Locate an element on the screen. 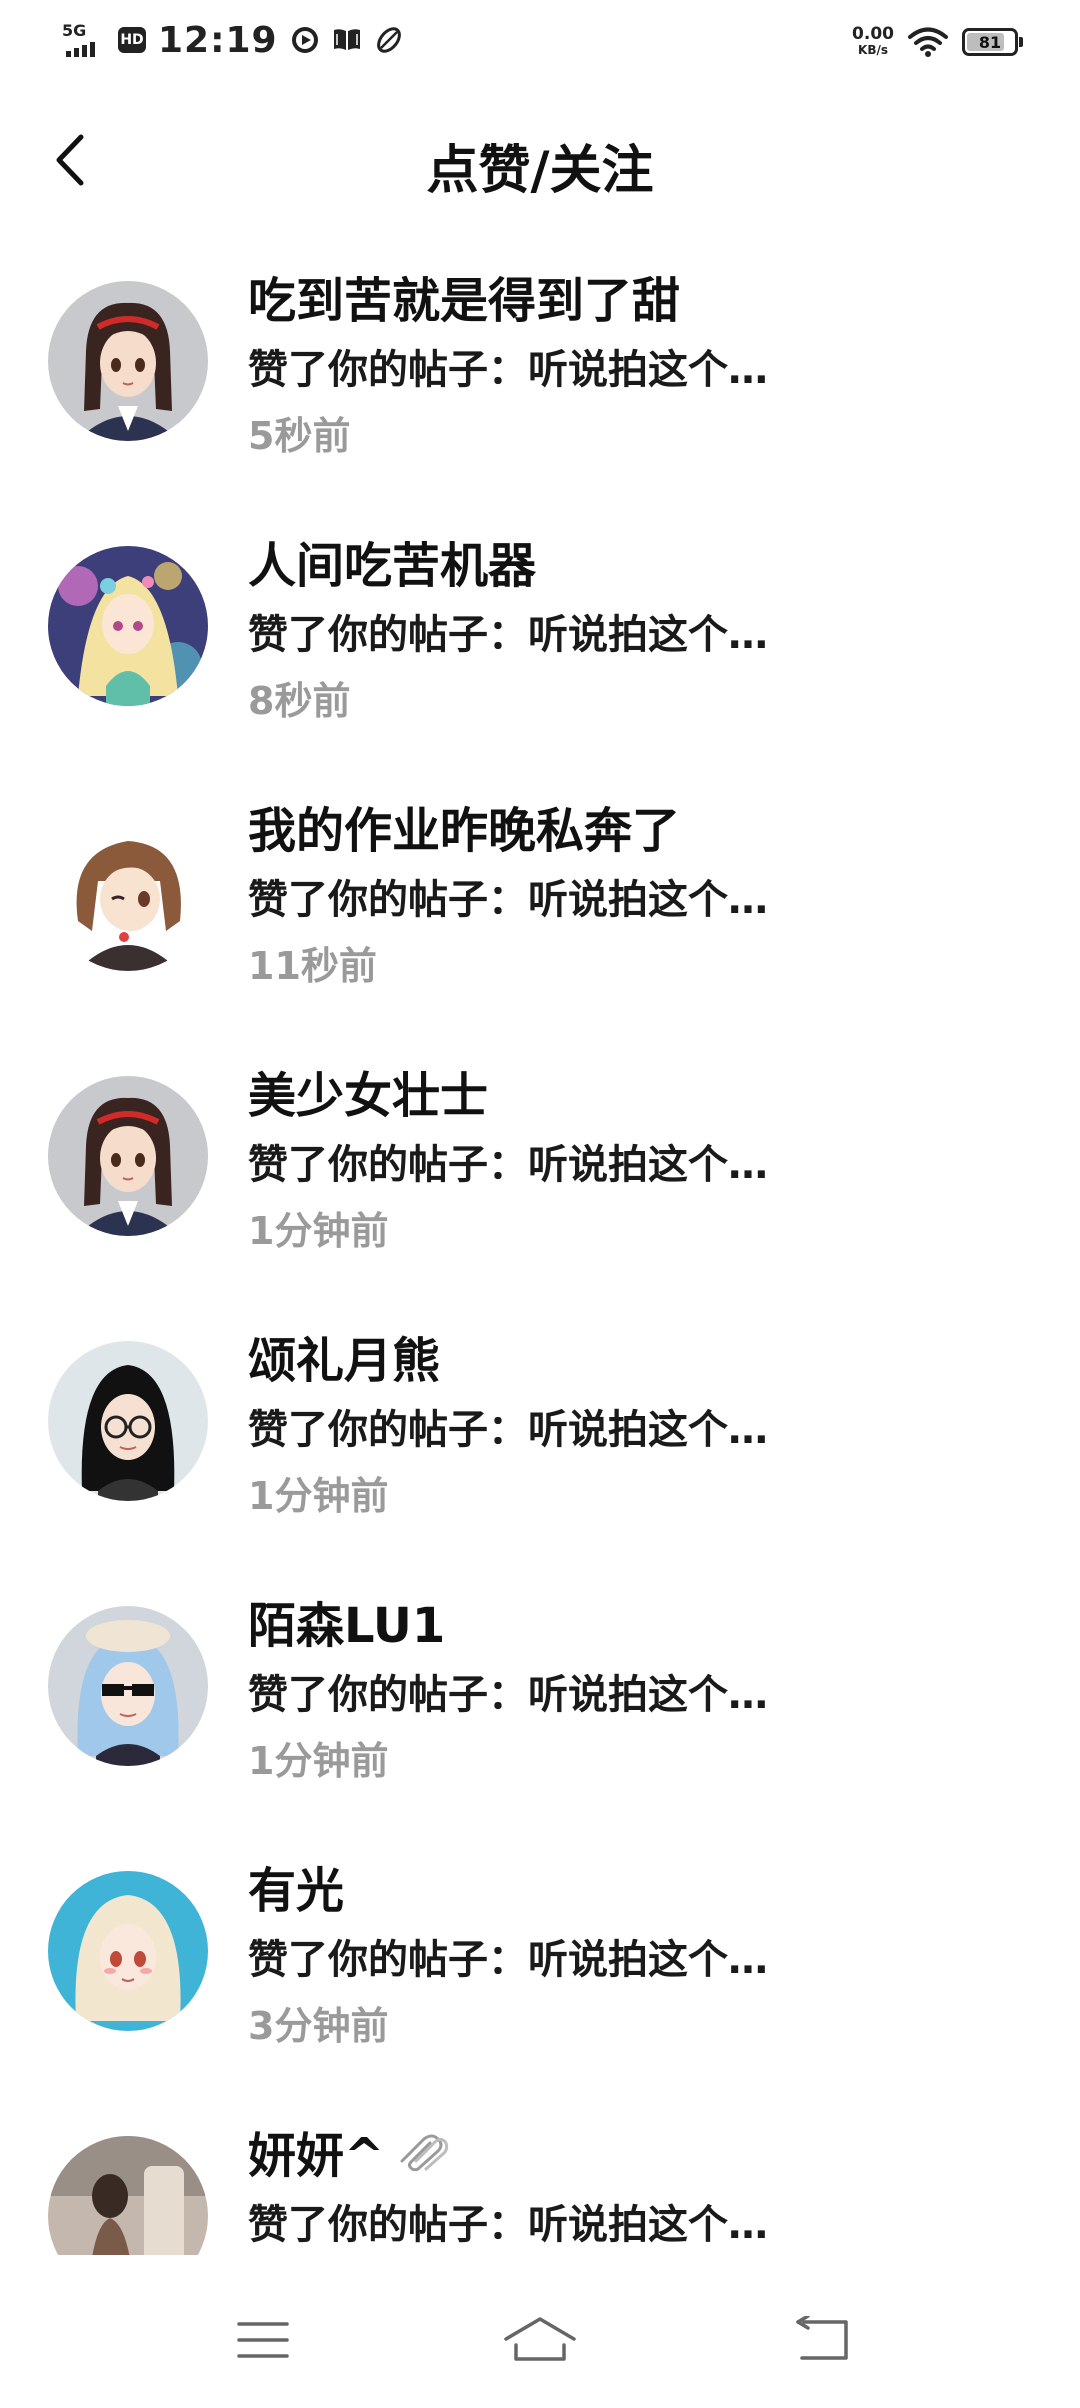 The height and width of the screenshot is (2408, 1080). signal-icon: 5G is located at coordinates (86, 40).